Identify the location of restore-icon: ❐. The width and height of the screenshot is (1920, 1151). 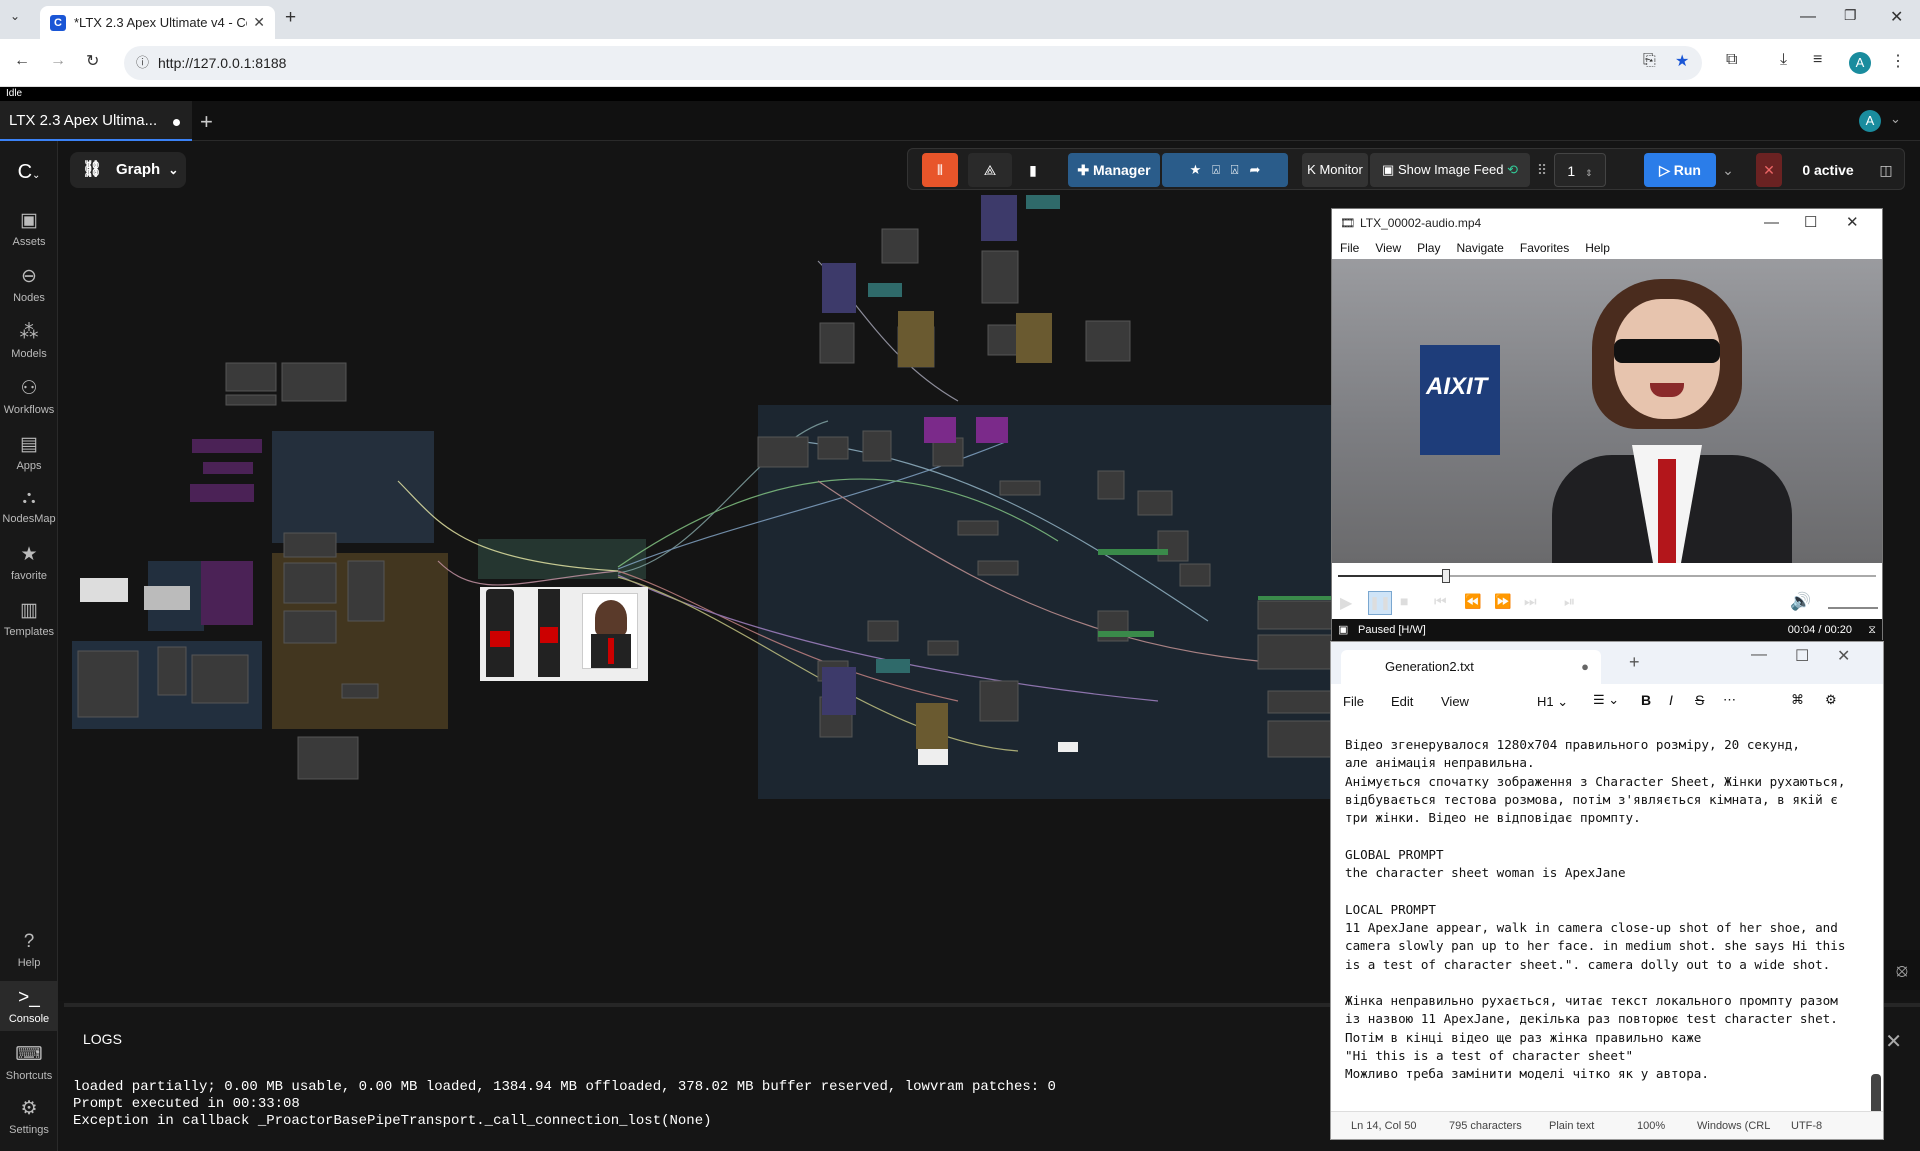
(1850, 15).